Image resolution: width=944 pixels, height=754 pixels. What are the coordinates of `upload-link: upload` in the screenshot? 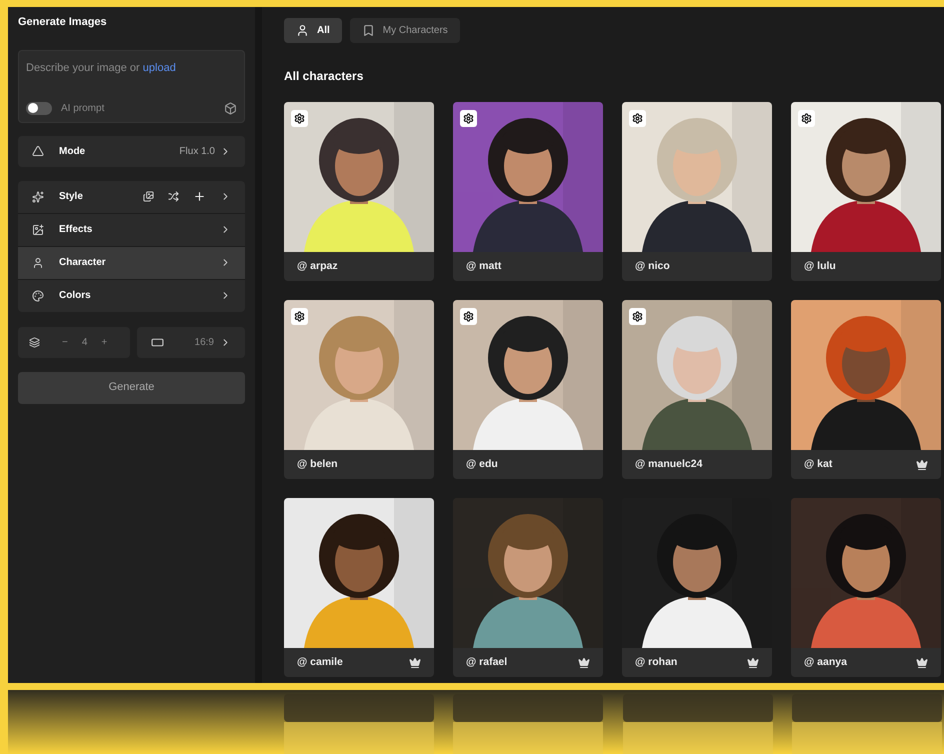 It's located at (159, 68).